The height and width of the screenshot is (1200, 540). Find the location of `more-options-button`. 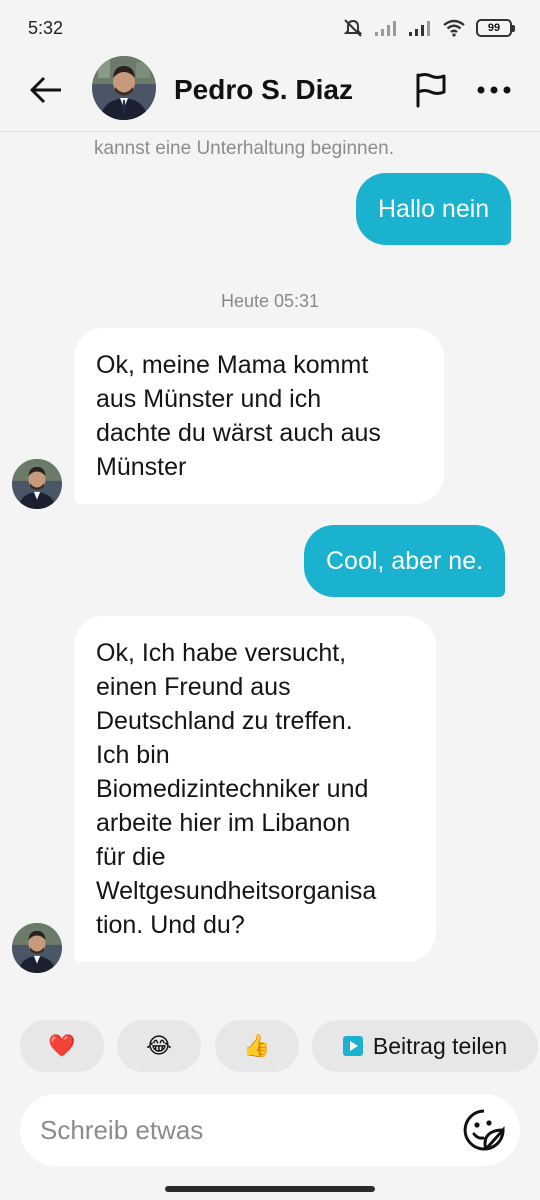

more-options-button is located at coordinates (494, 90).